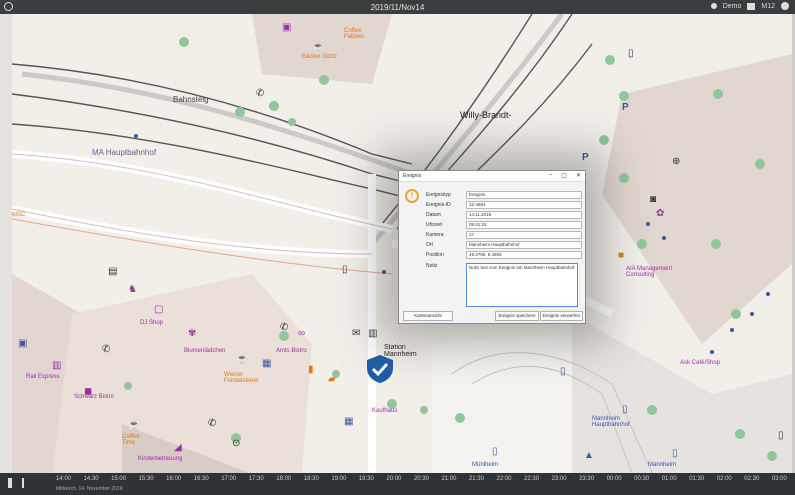  Describe the element at coordinates (134, 425) in the screenshot. I see `cafe-icon-3: ☕` at that location.